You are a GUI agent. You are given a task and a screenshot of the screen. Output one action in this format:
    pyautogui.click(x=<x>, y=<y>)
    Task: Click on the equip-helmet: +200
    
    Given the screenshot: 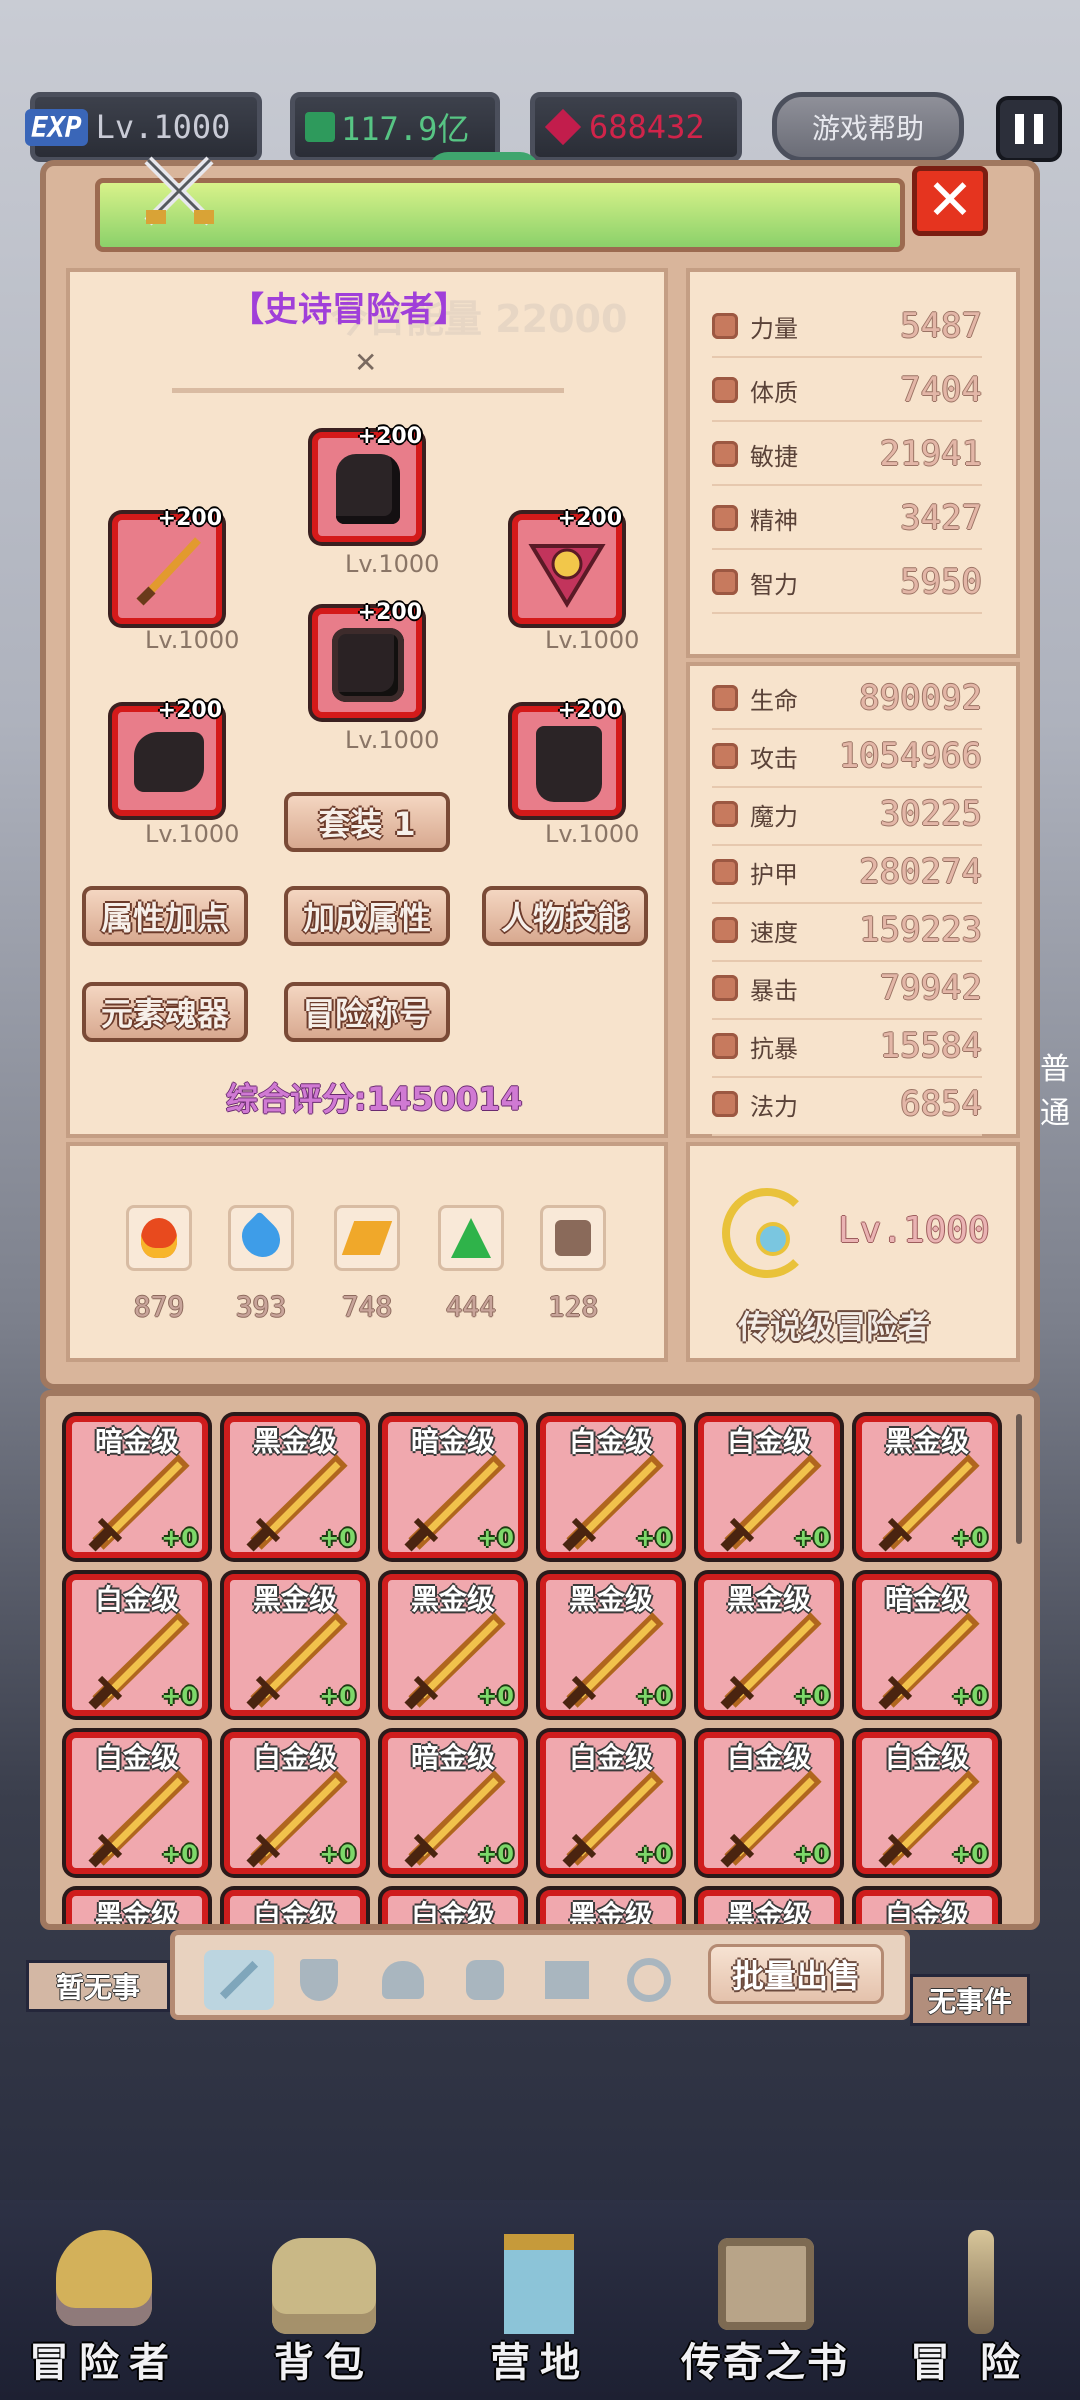 What is the action you would take?
    pyautogui.click(x=367, y=483)
    